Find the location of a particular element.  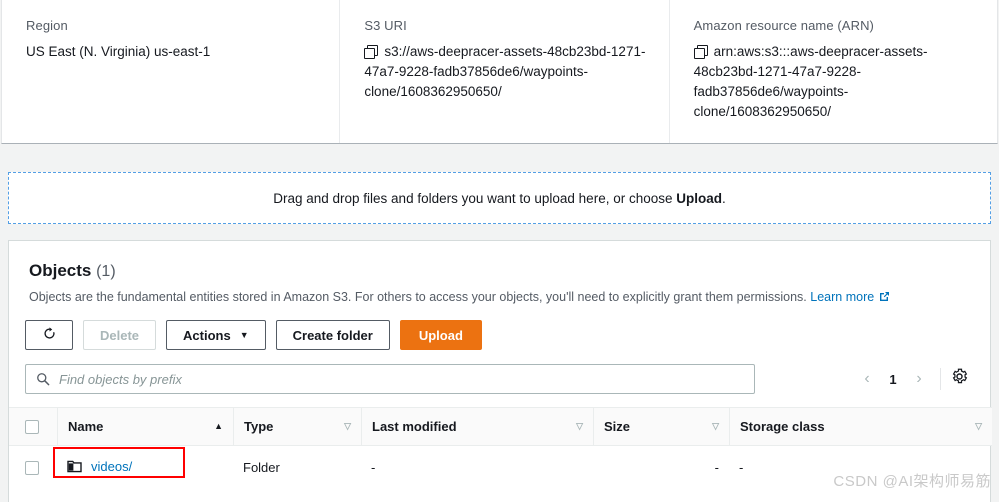

column-header-name-inner: Name ▲ is located at coordinates (145, 426).